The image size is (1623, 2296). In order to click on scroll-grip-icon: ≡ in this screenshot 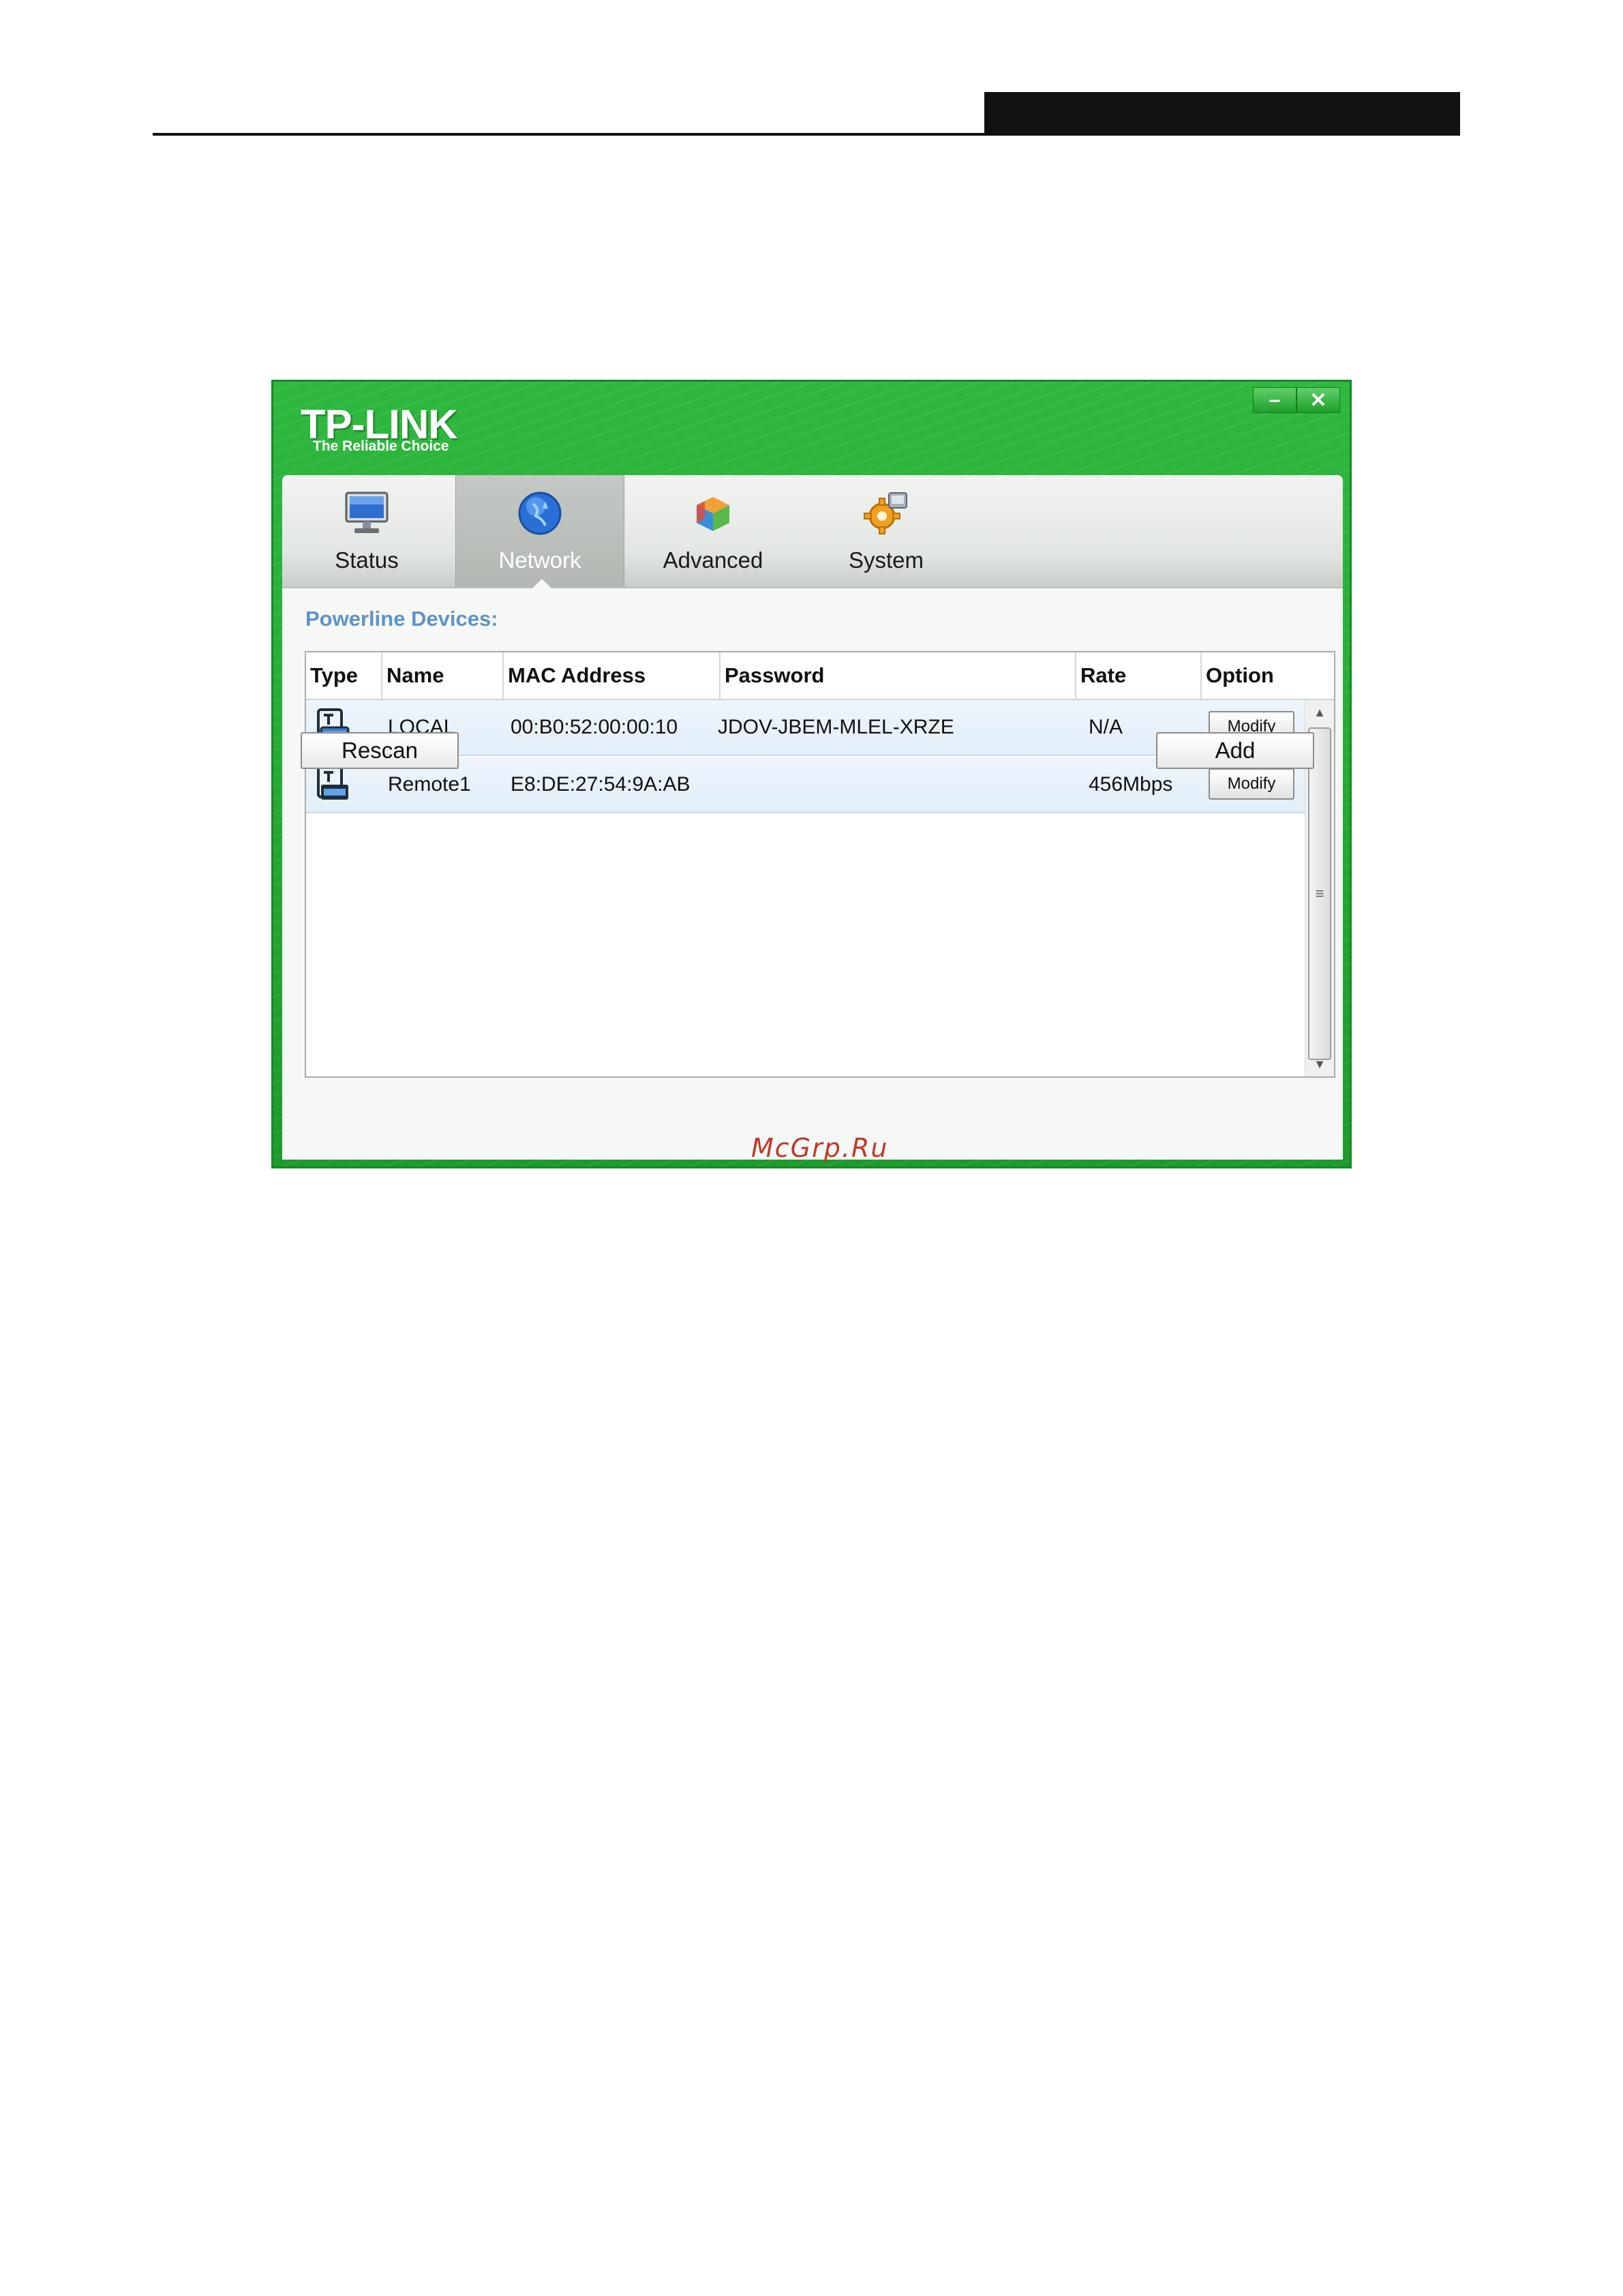, I will do `click(1319, 893)`.